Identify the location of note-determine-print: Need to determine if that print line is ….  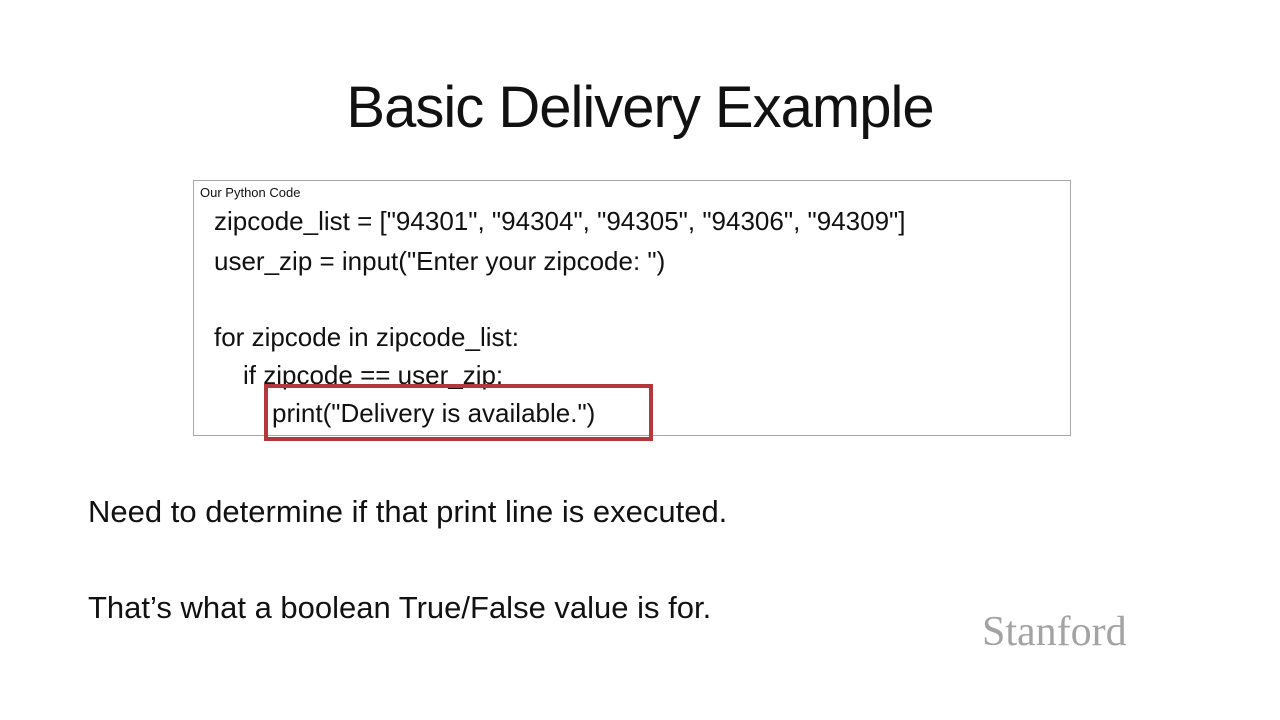
(408, 511).